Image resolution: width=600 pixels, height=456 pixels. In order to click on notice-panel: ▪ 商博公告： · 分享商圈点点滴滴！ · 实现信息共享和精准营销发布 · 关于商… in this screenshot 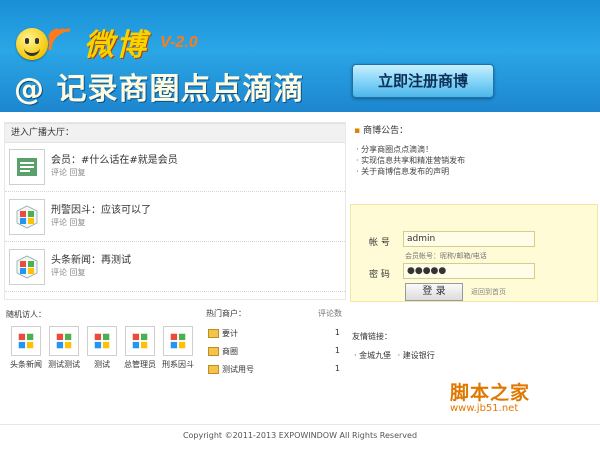, I will do `click(473, 157)`.